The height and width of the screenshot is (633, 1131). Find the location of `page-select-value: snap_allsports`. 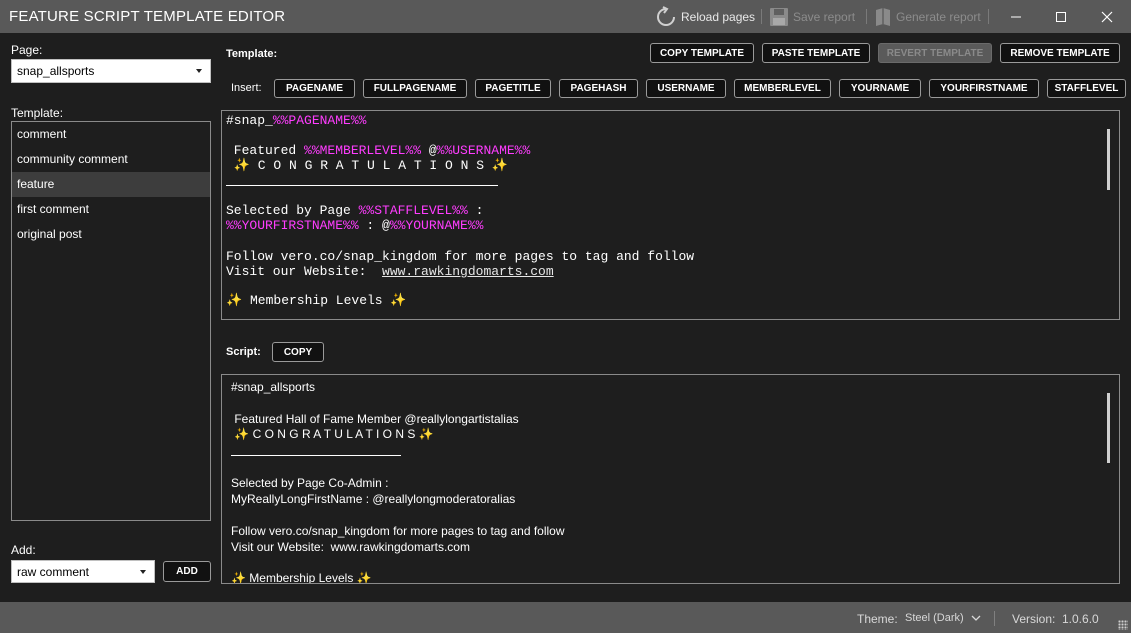

page-select-value: snap_allsports is located at coordinates (56, 71).